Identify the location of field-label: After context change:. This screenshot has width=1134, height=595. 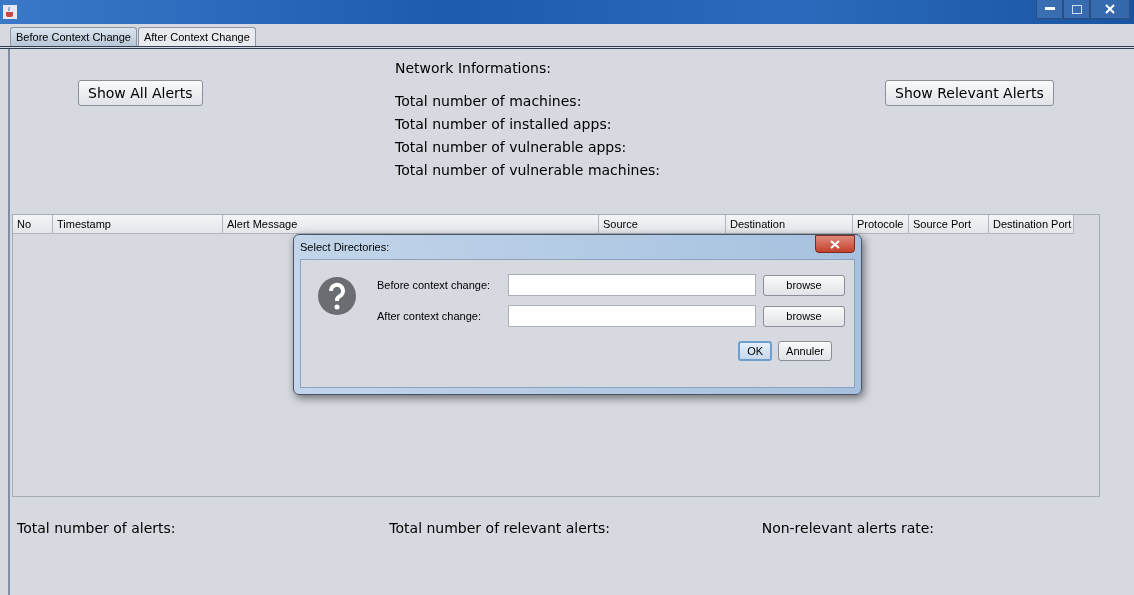
(429, 316).